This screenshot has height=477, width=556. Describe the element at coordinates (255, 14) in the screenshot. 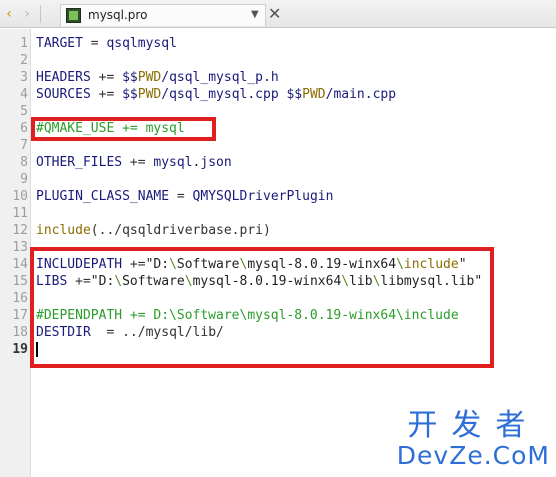

I see `chevron-down-icon: ▼` at that location.